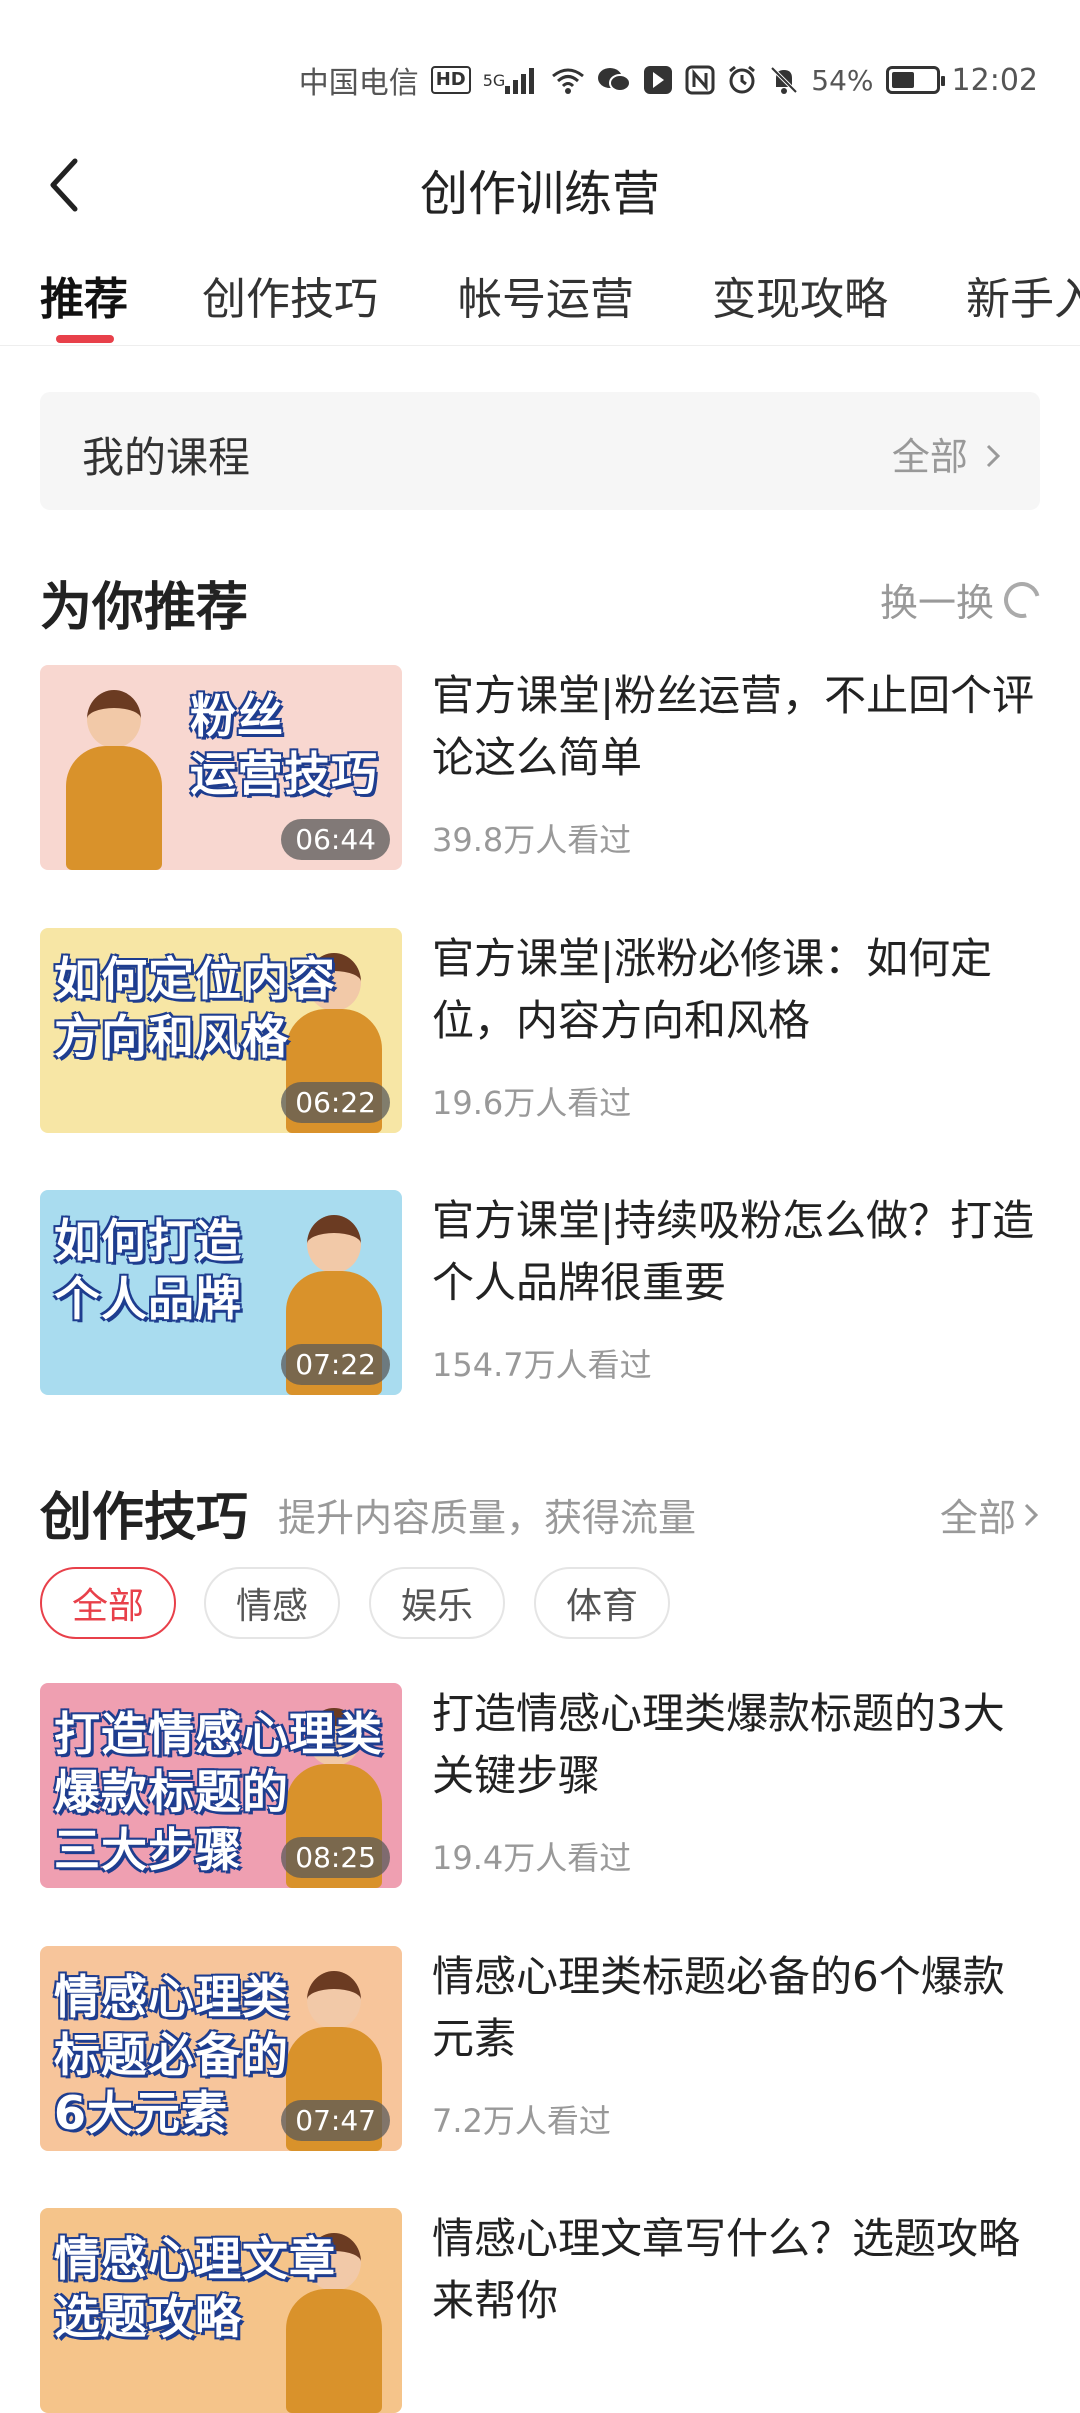  I want to click on course-title: 情感心理类标题必备的6个爆款元素, so click(737, 2008).